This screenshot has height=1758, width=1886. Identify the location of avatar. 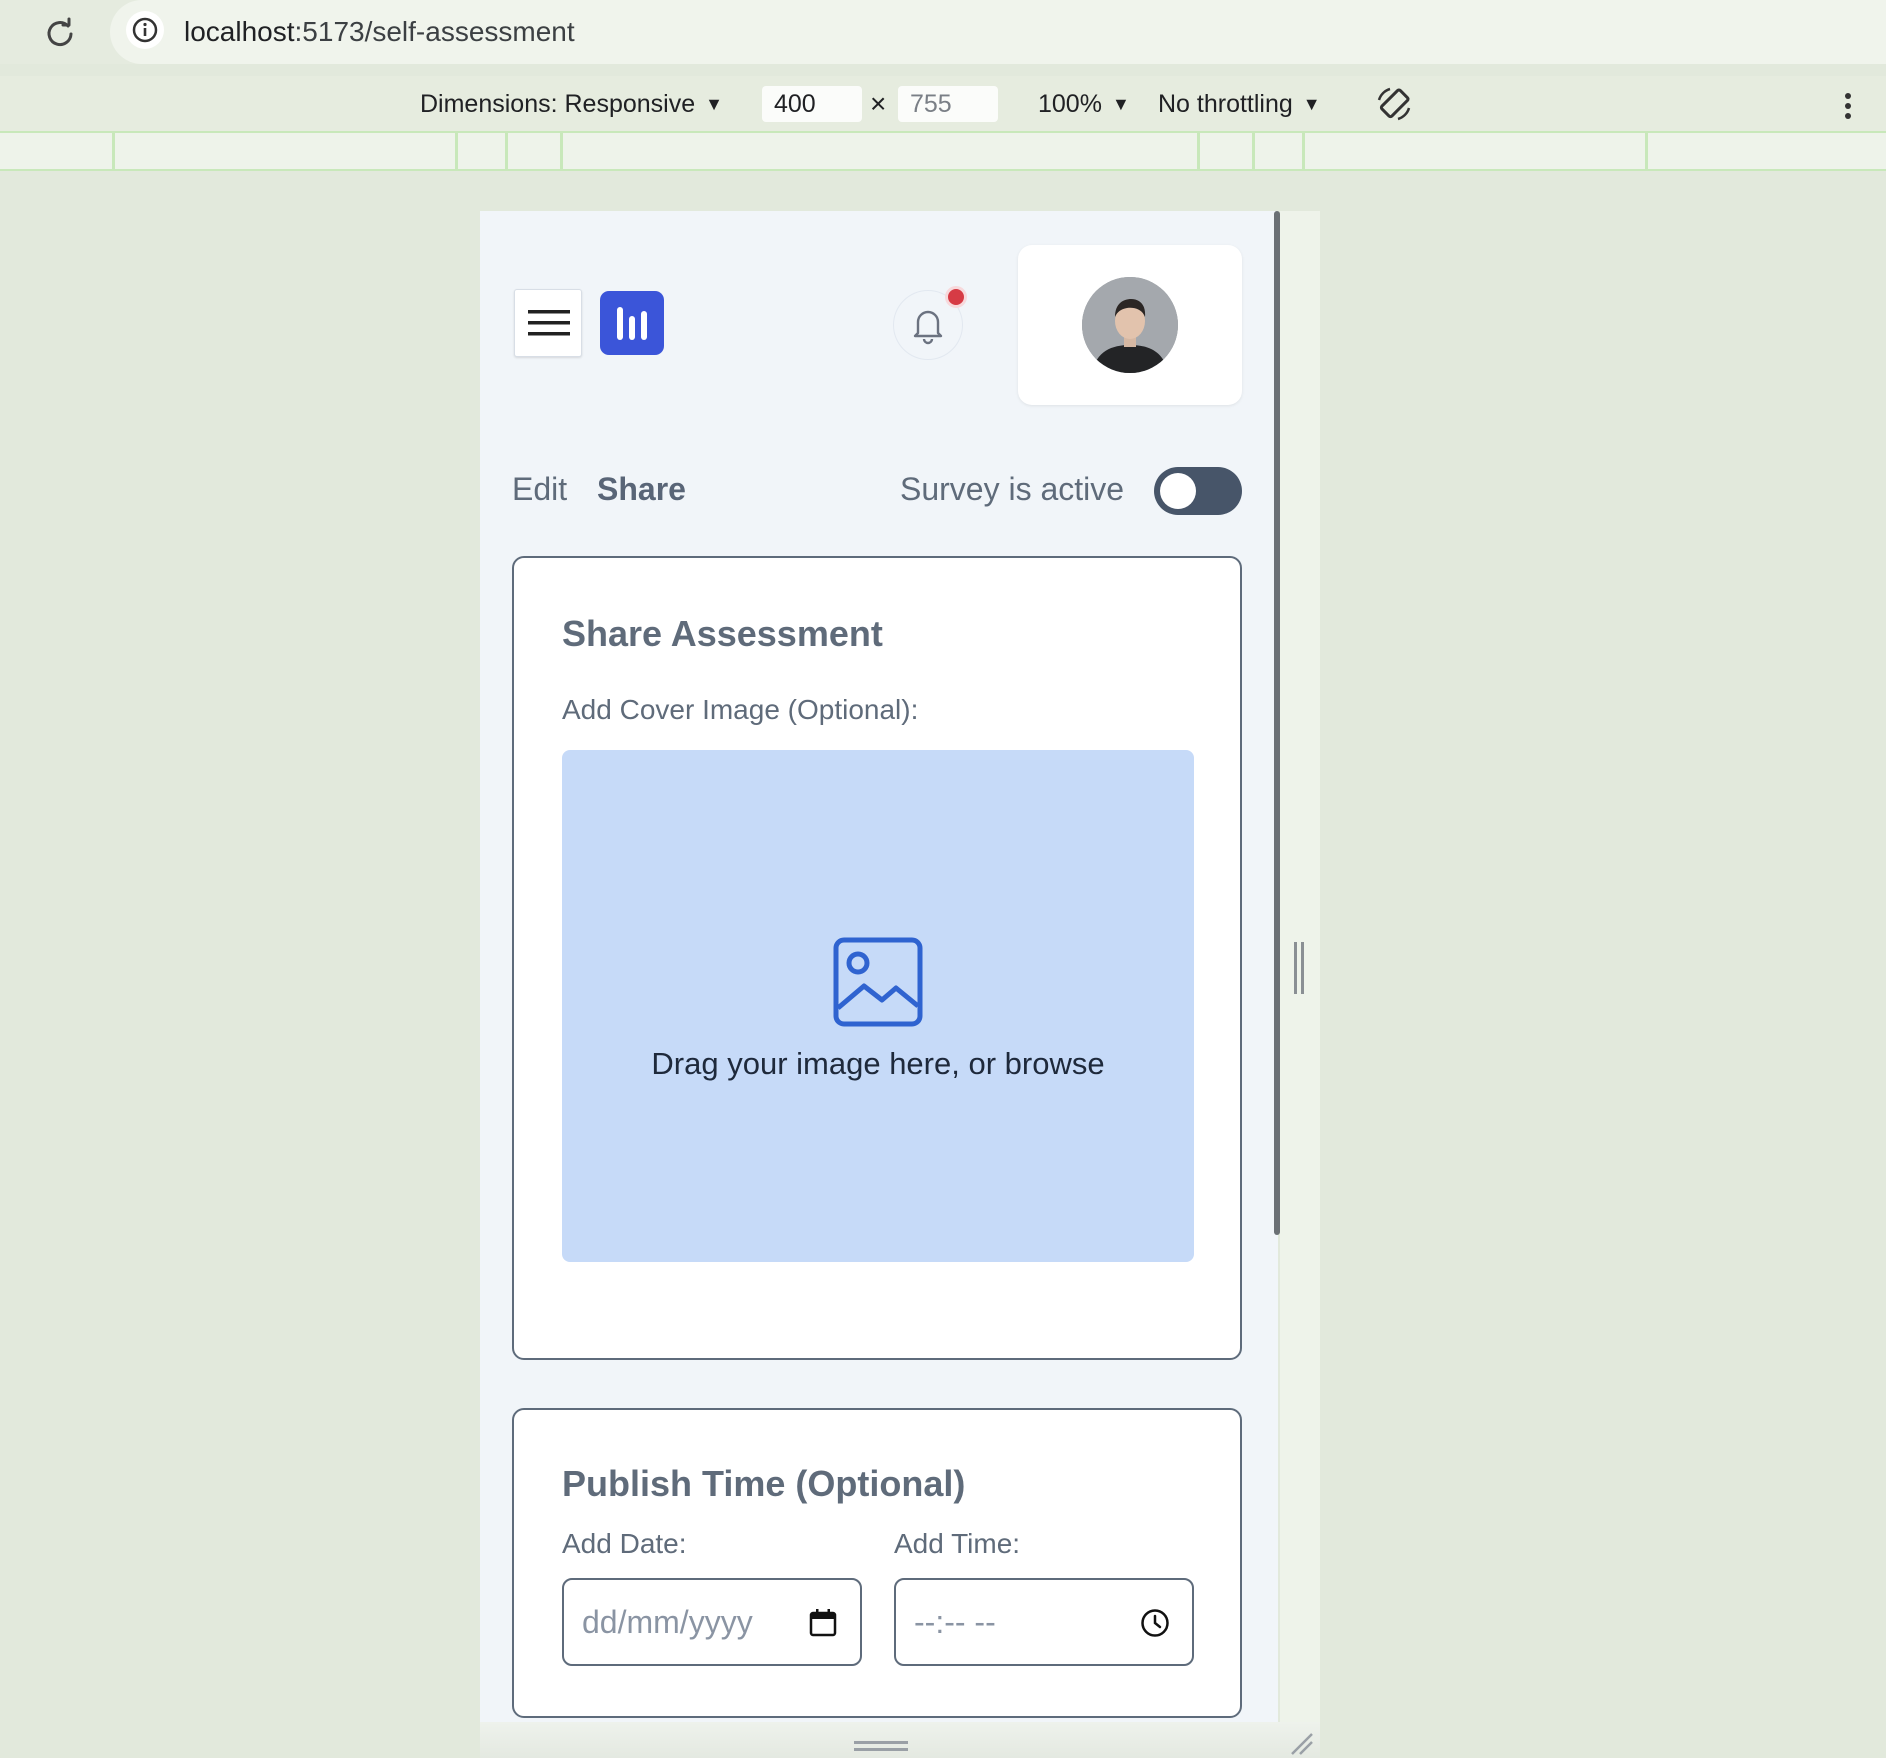
(1130, 325).